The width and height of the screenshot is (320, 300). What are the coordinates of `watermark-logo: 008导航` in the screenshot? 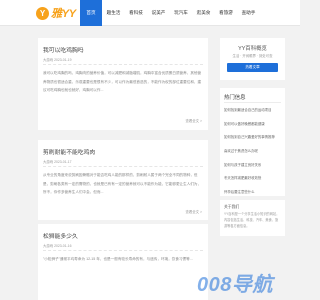 It's located at (247, 283).